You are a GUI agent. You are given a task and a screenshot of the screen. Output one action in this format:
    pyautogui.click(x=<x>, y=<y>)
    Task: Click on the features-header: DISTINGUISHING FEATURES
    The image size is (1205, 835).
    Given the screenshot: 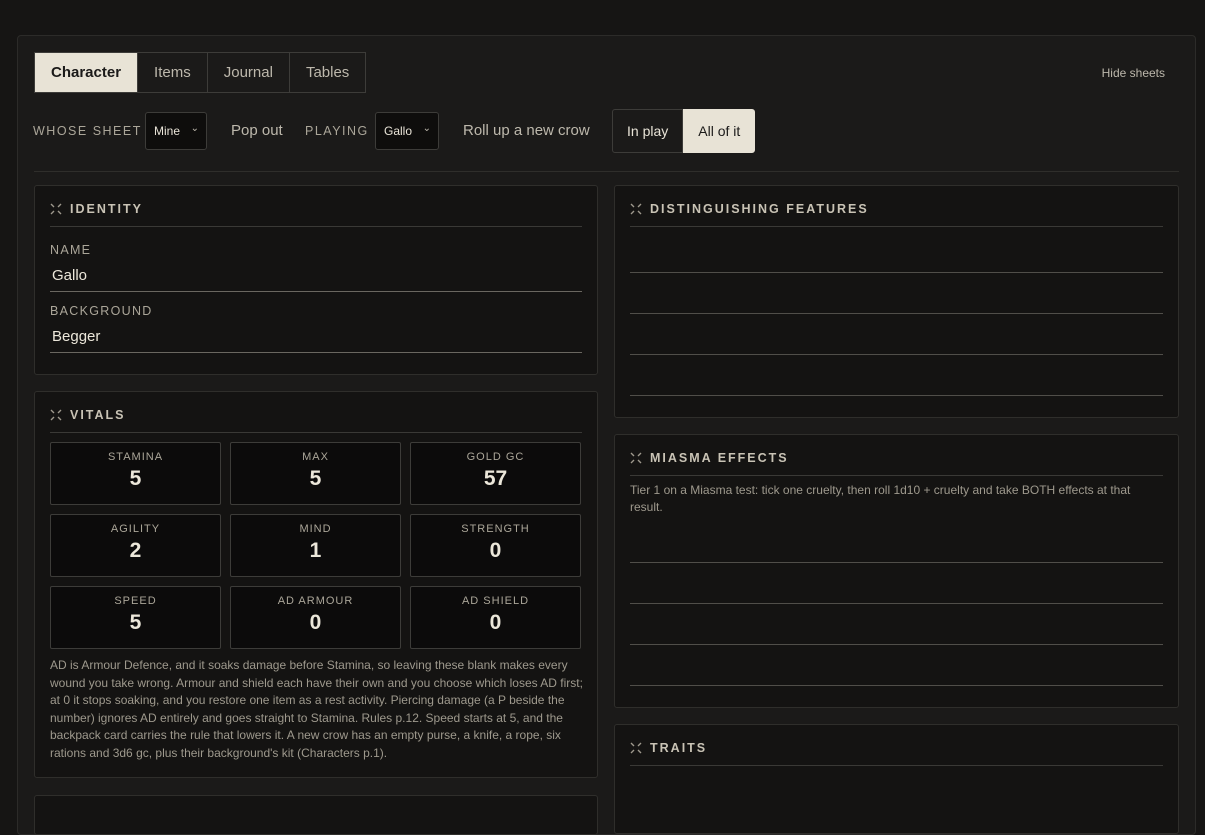 What is the action you would take?
    pyautogui.click(x=896, y=214)
    